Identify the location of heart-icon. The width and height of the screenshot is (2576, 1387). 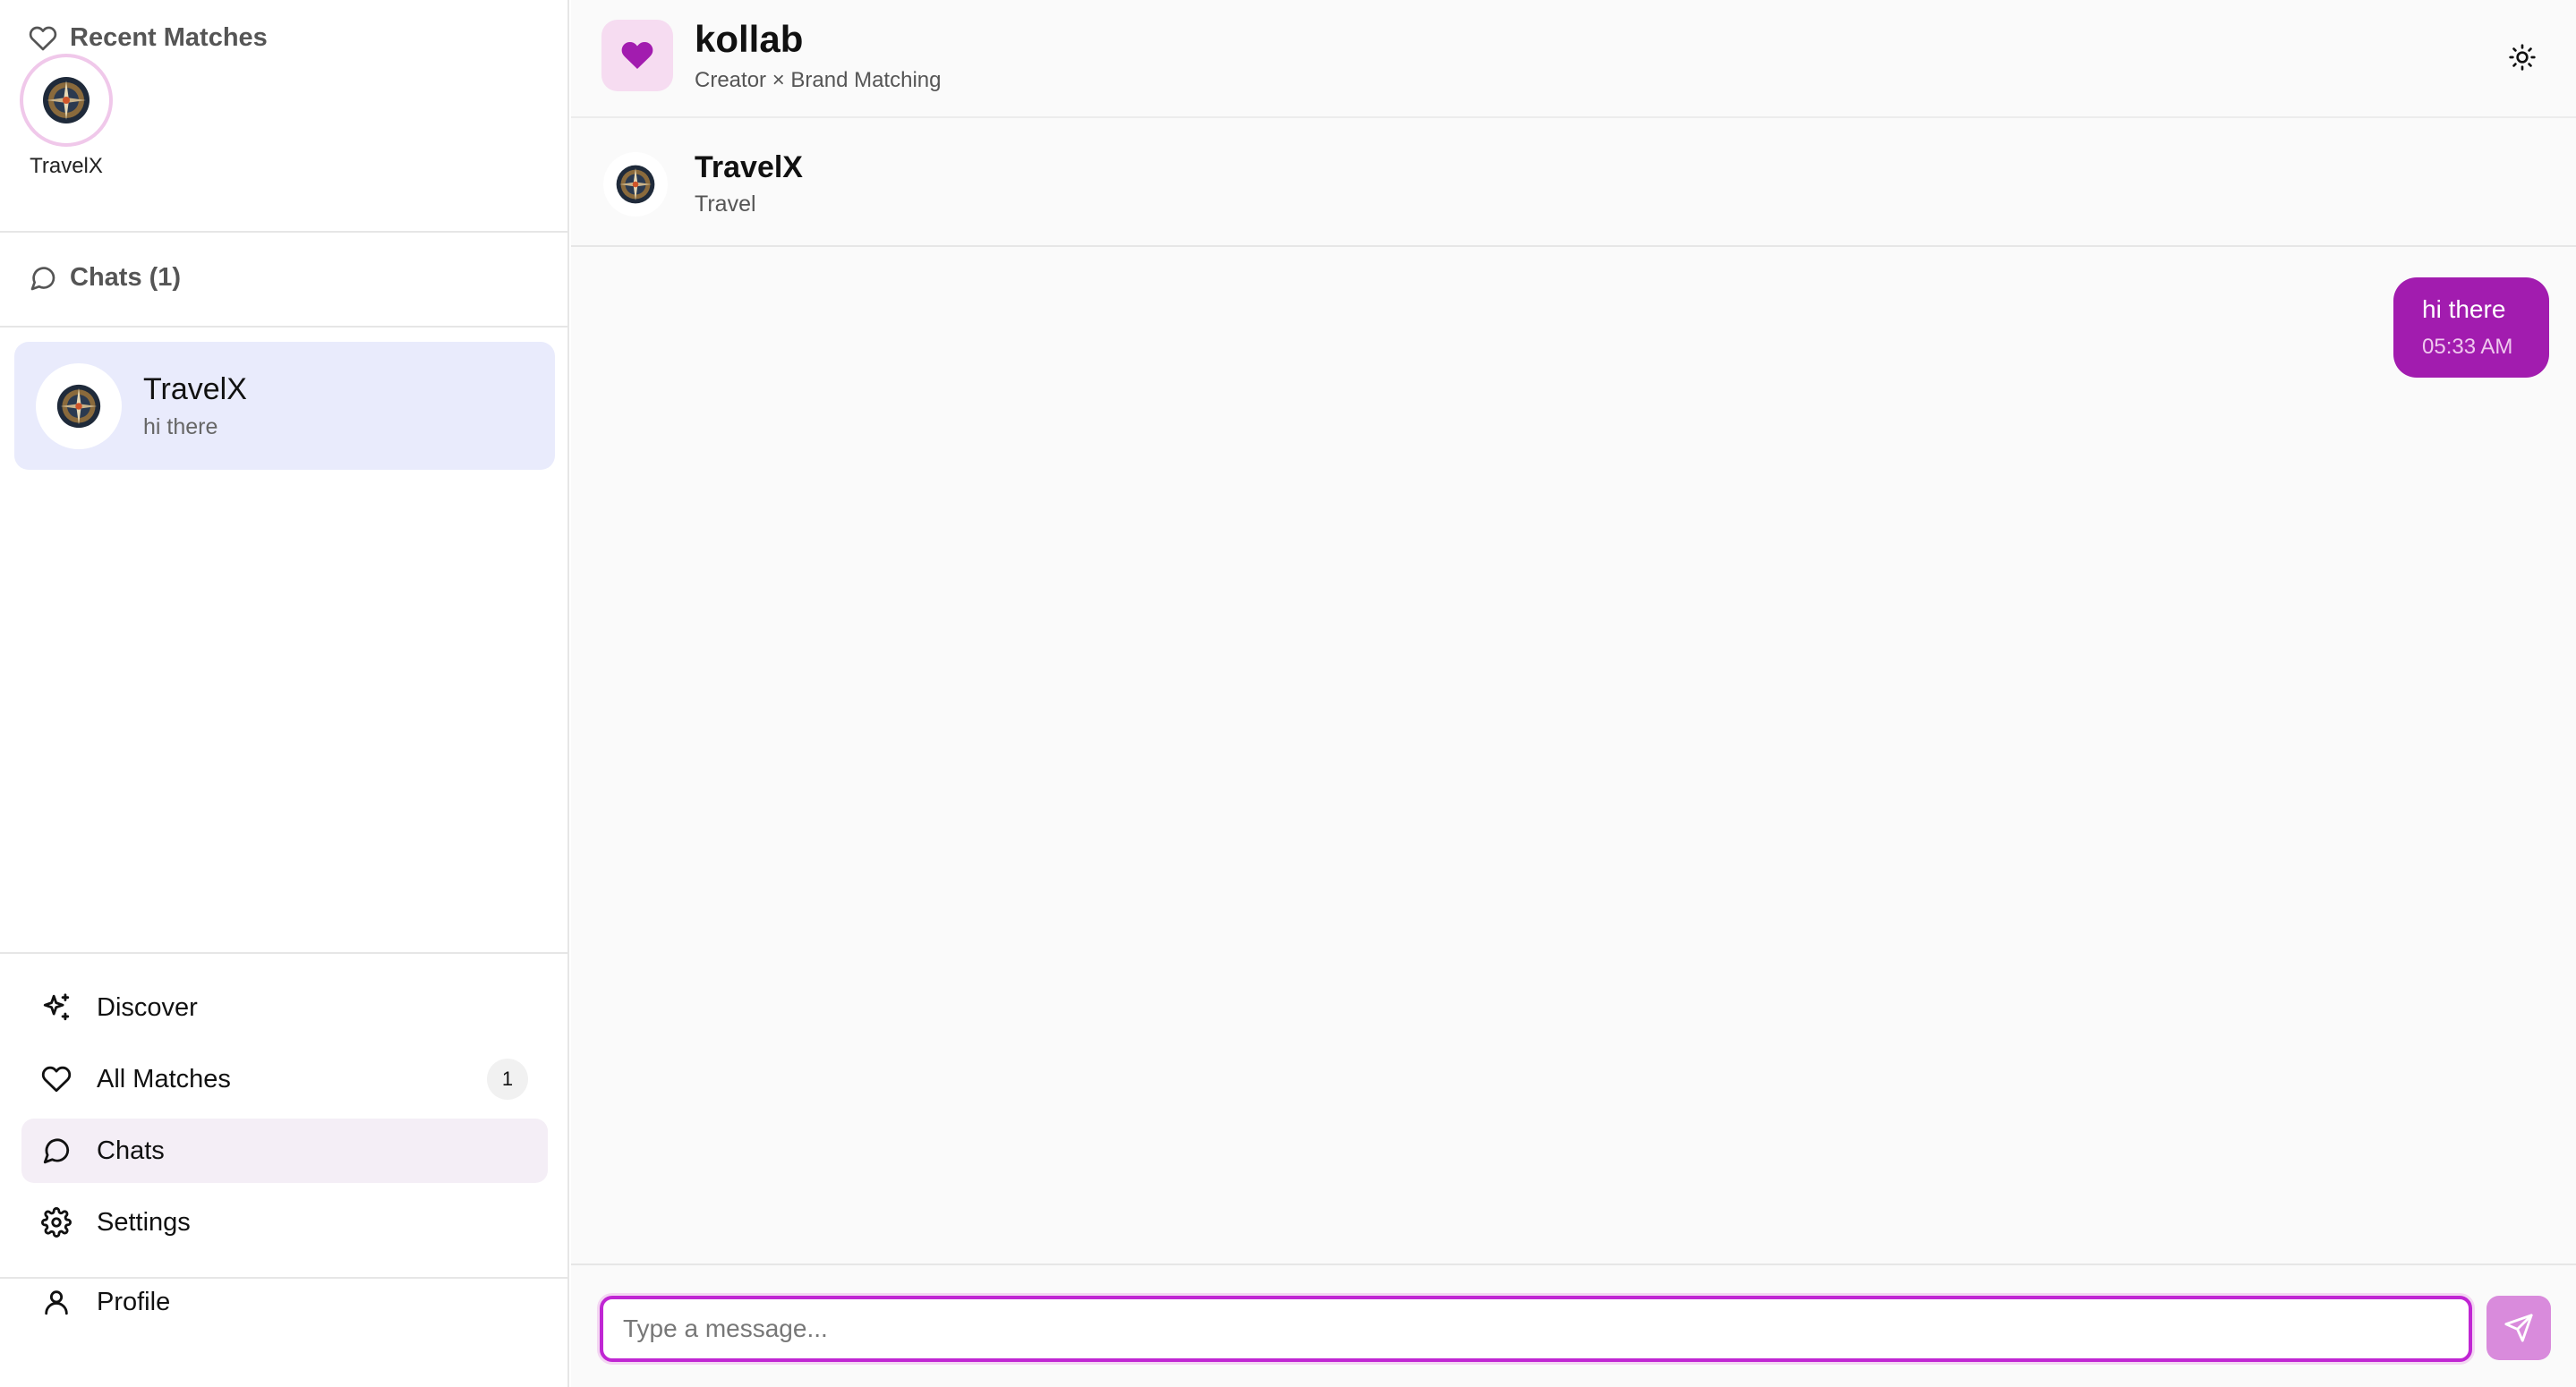
(56, 1079).